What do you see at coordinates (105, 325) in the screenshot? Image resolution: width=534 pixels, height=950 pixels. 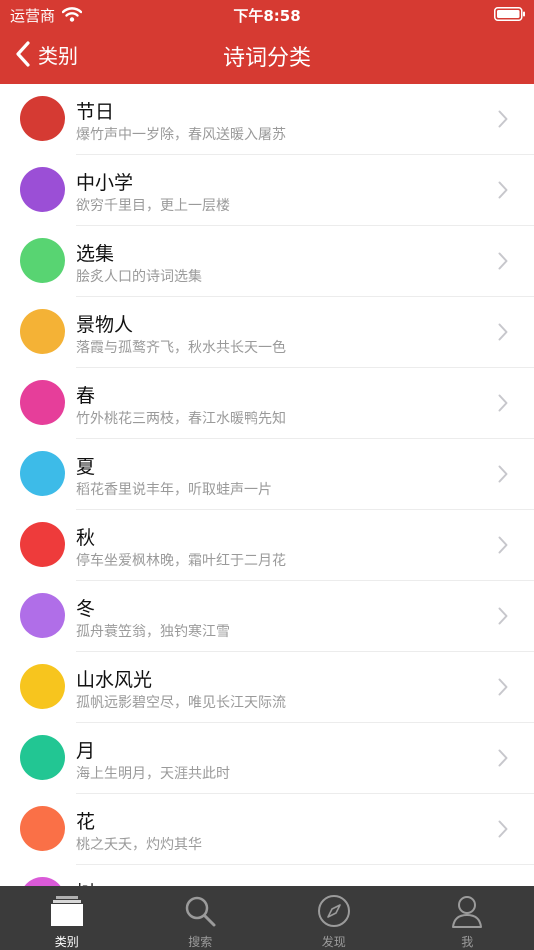 I see `category-title: 景物人` at bounding box center [105, 325].